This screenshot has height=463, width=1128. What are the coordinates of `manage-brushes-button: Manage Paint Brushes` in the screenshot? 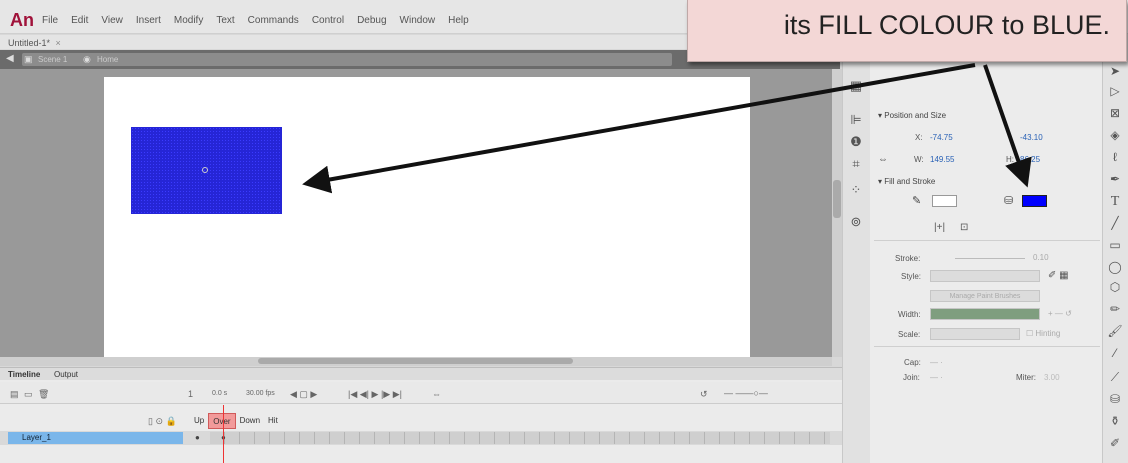 It's located at (985, 296).